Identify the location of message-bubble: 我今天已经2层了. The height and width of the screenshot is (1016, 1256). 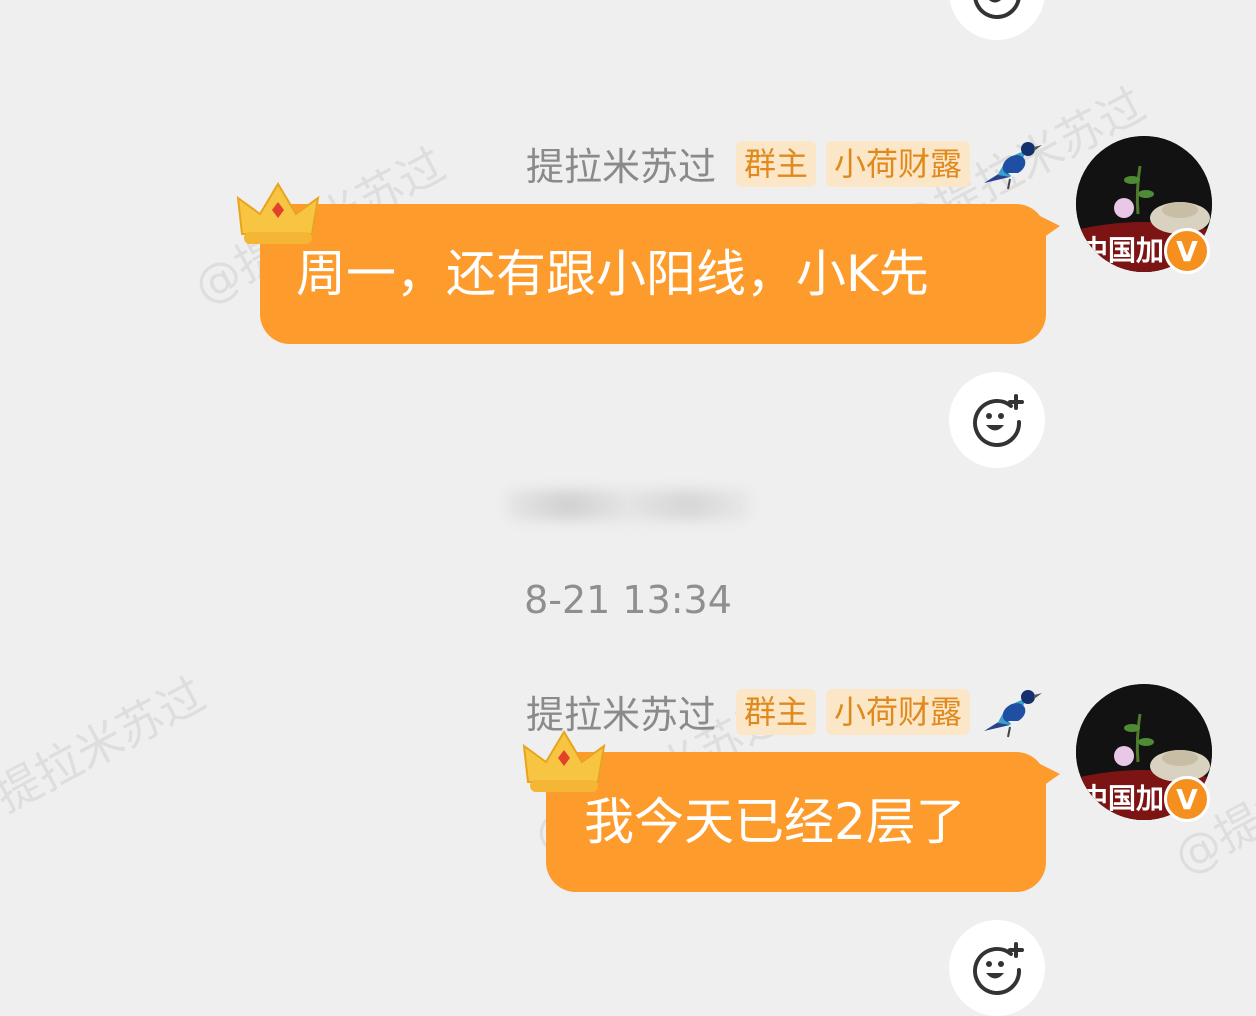
(803, 822).